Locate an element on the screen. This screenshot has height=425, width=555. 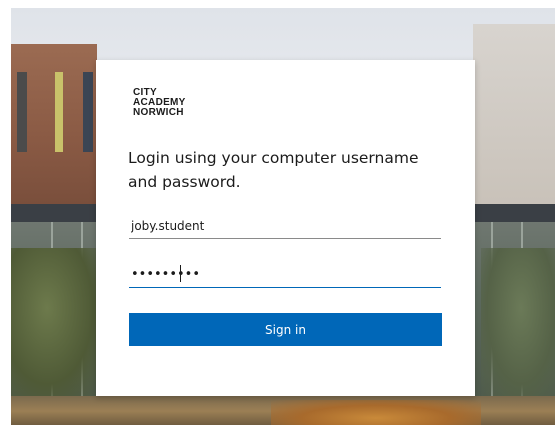
text-caret is located at coordinates (180, 273).